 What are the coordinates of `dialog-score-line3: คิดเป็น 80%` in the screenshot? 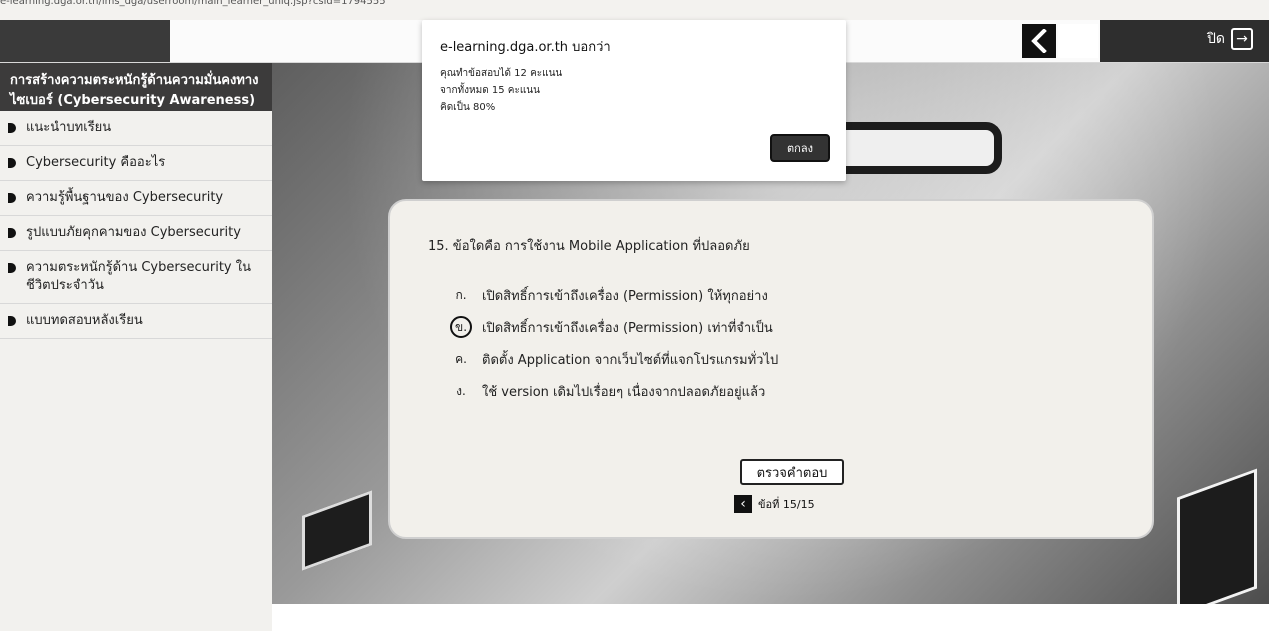 It's located at (468, 107).